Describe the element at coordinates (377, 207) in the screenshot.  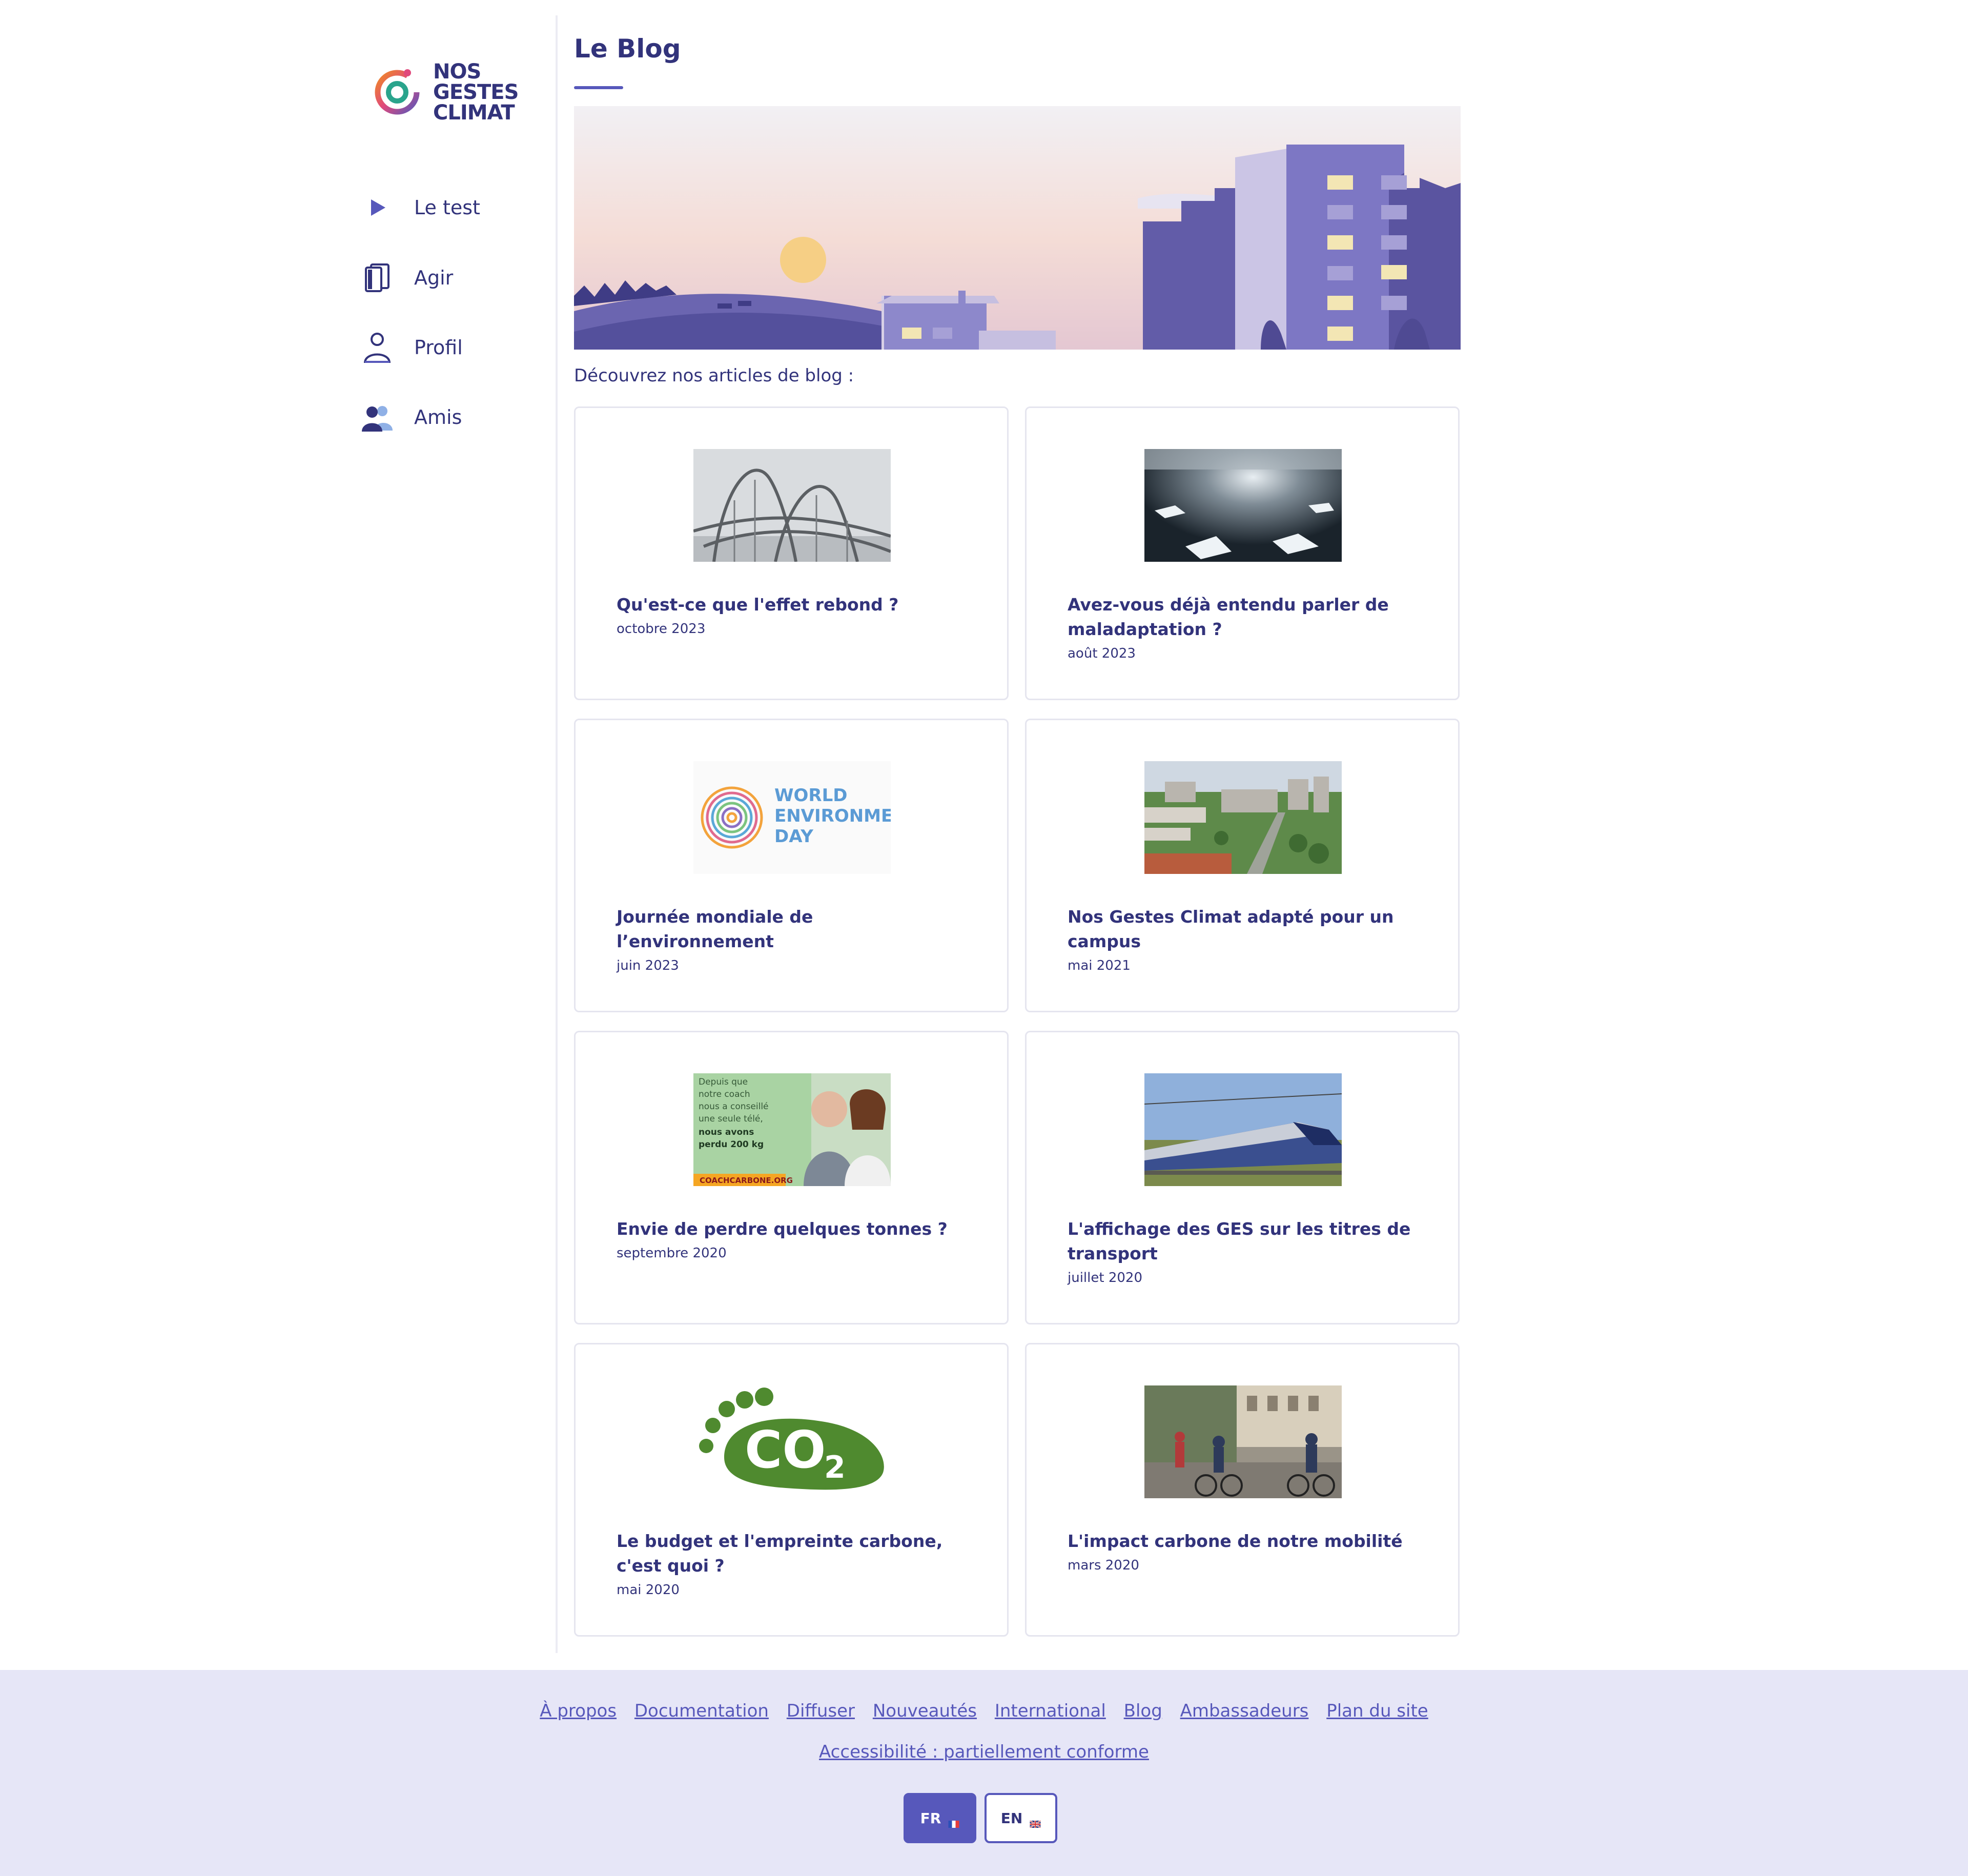
I see `play-icon` at that location.